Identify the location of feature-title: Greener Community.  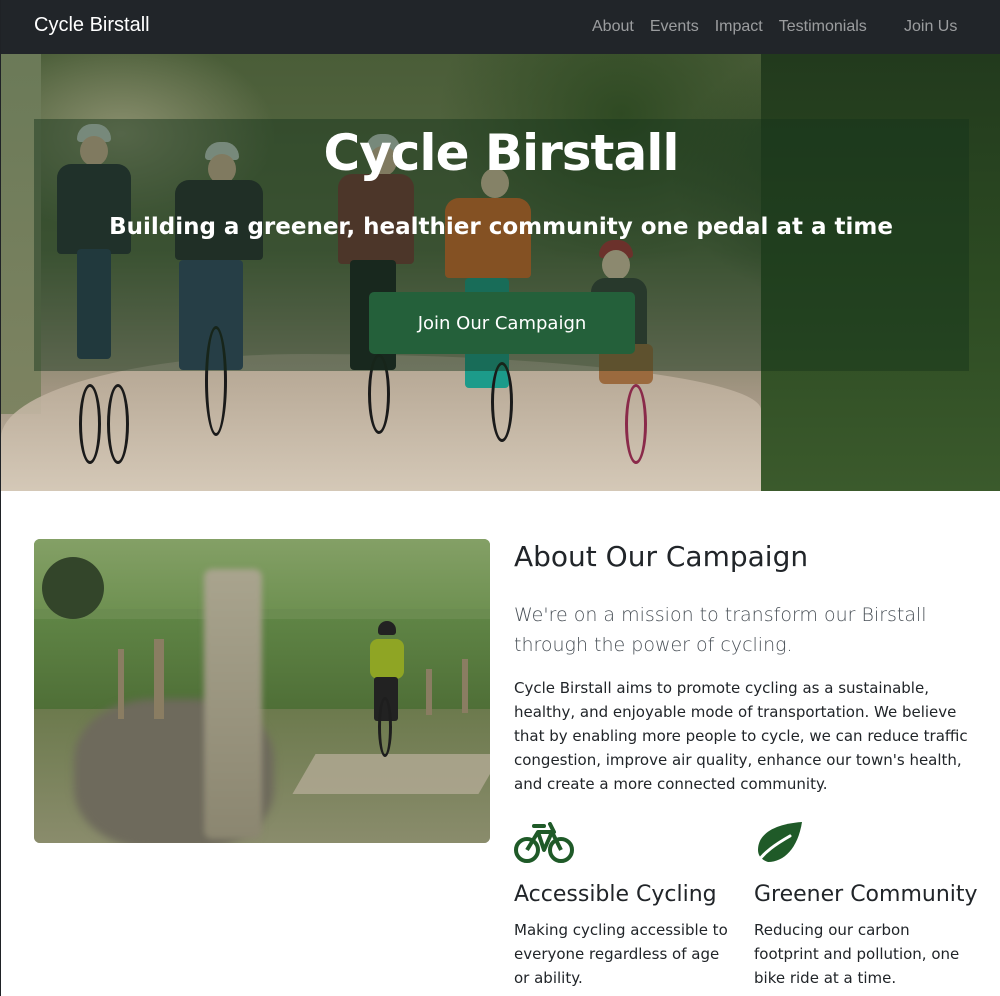
(866, 894).